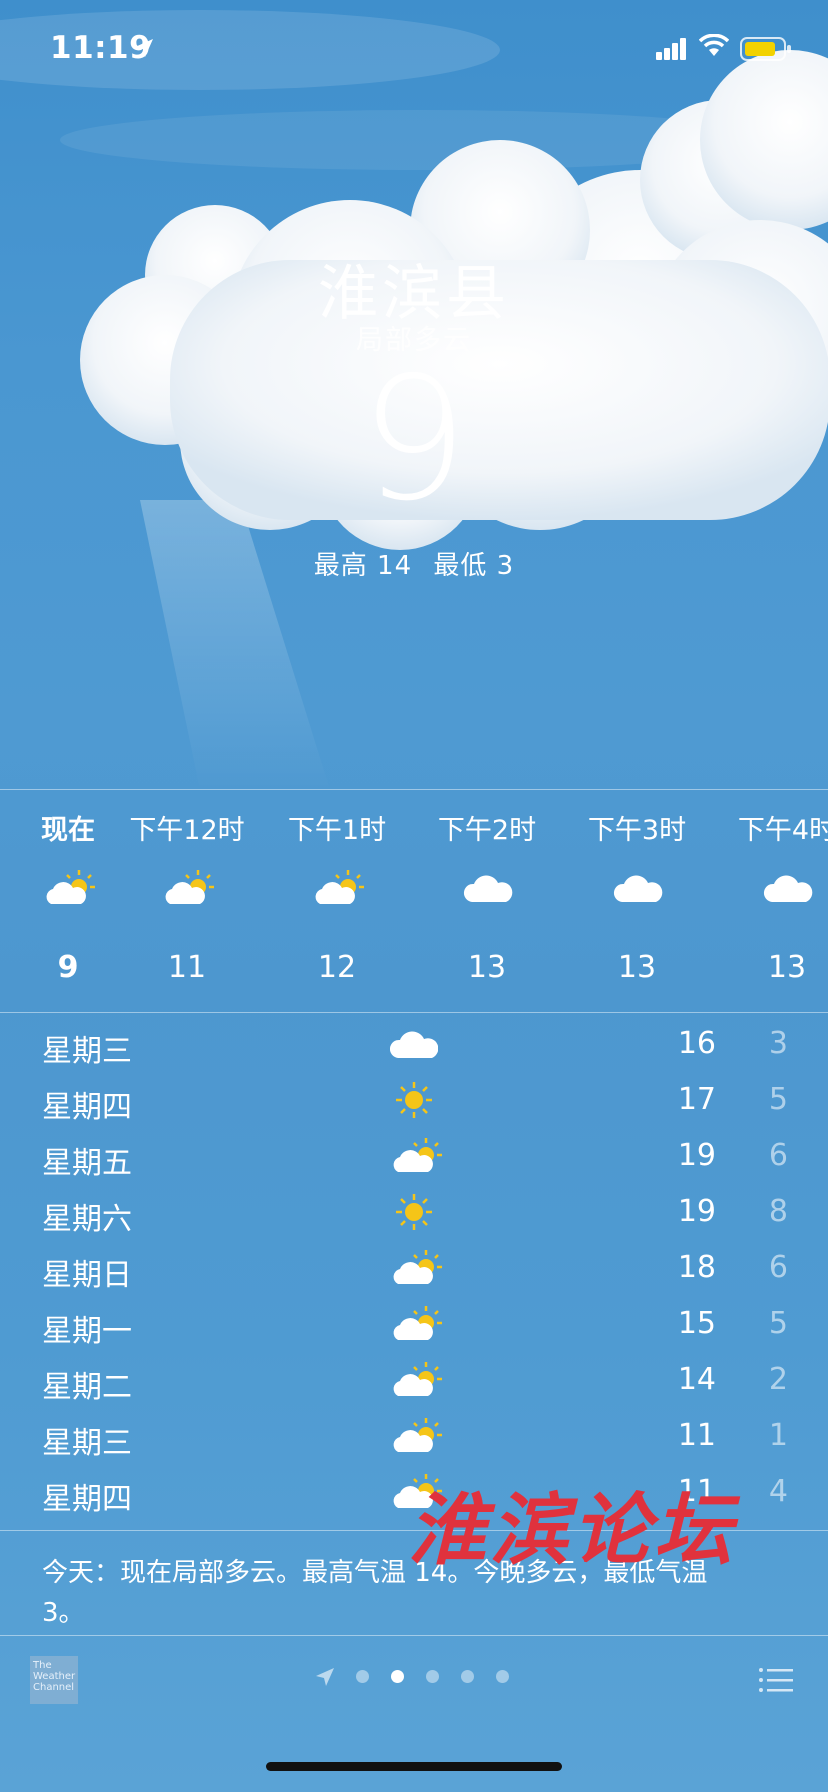  I want to click on day-name: 星期一, so click(87, 1331).